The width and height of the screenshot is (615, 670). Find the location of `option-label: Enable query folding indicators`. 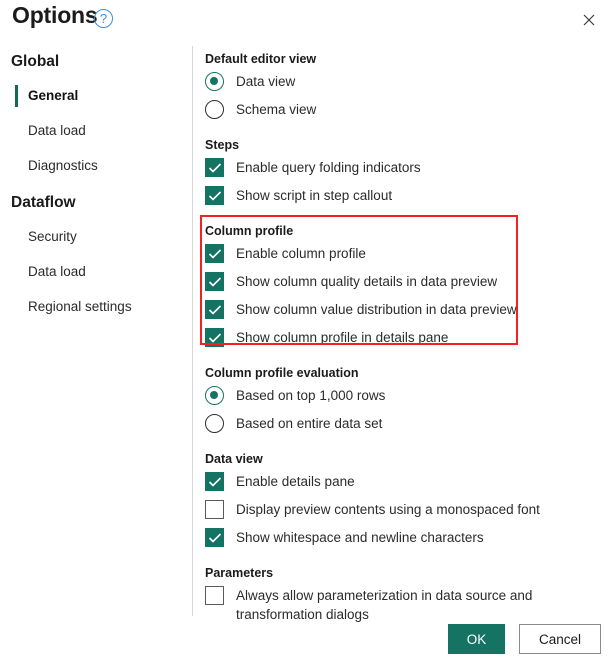

option-label: Enable query folding indicators is located at coordinates (328, 167).